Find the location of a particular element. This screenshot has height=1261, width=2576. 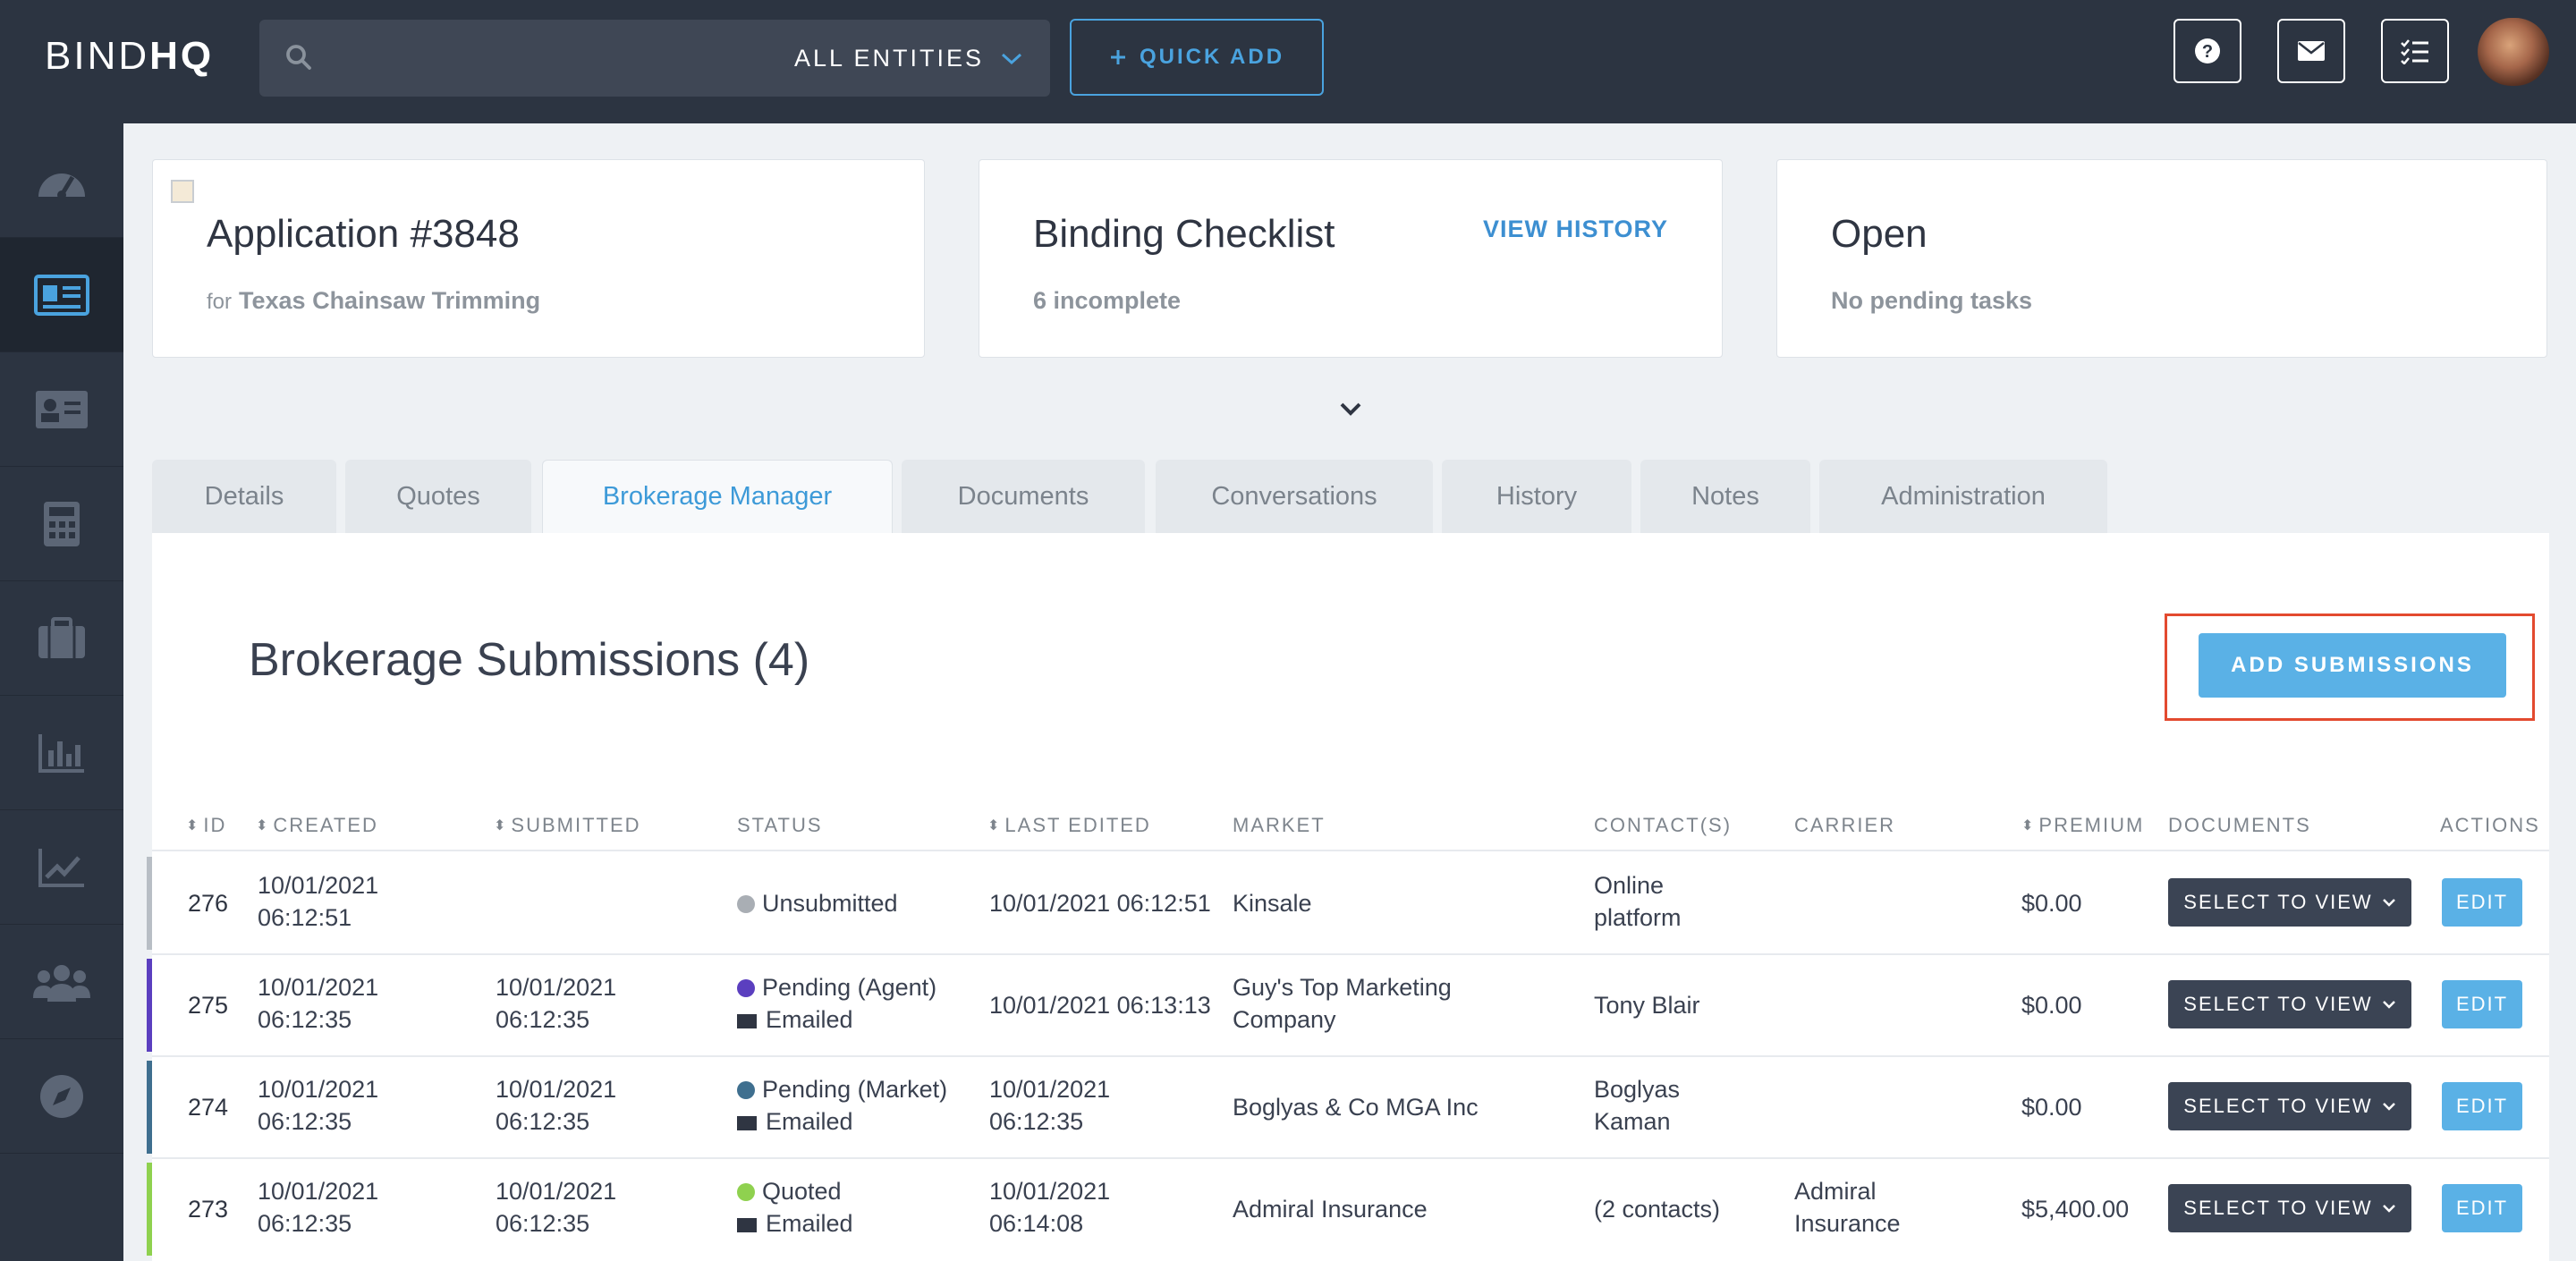

bar-chart-icon is located at coordinates (61, 753).